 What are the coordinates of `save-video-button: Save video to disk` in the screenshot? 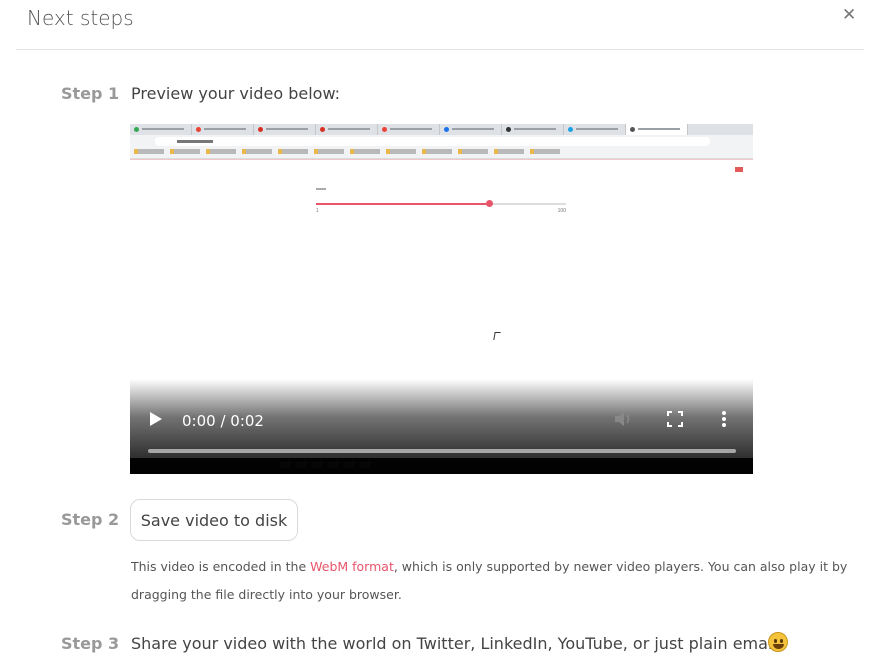 It's located at (214, 520).